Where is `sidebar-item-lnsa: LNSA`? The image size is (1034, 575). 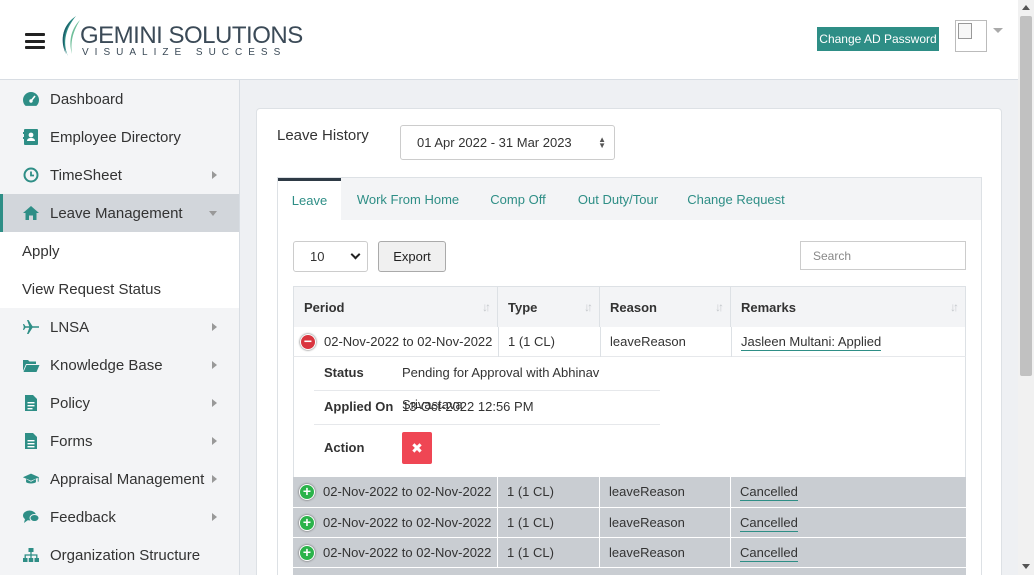 sidebar-item-lnsa: LNSA is located at coordinates (119, 327).